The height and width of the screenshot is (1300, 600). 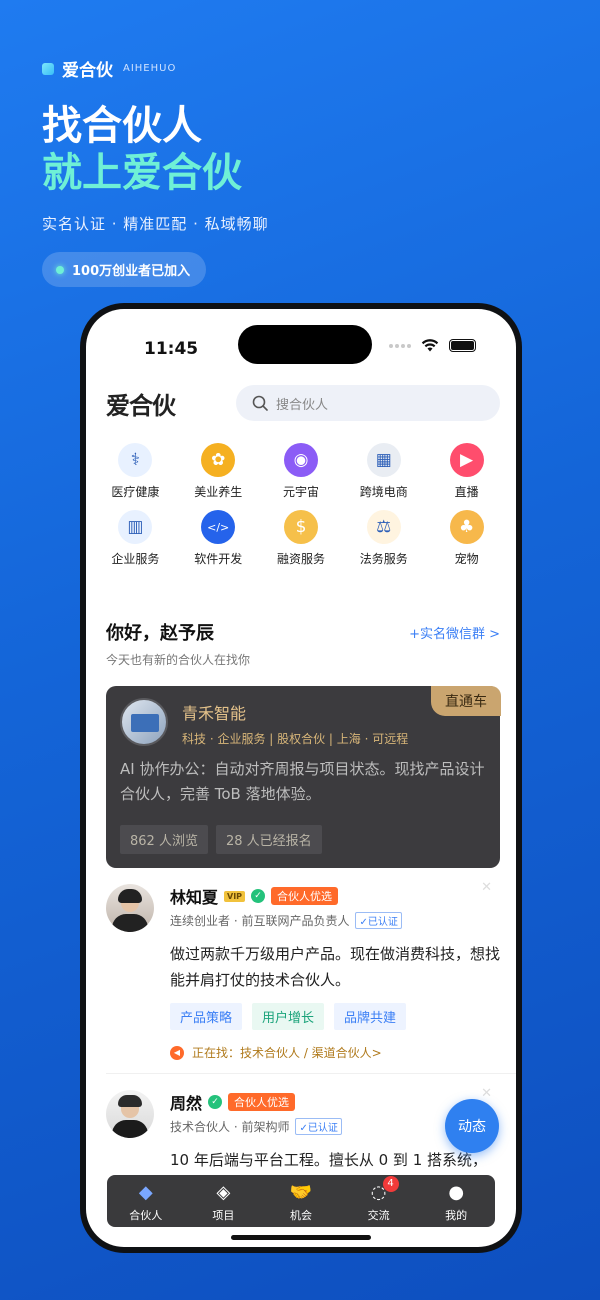 What do you see at coordinates (146, 1215) in the screenshot?
I see `tab-label: 合伙人` at bounding box center [146, 1215].